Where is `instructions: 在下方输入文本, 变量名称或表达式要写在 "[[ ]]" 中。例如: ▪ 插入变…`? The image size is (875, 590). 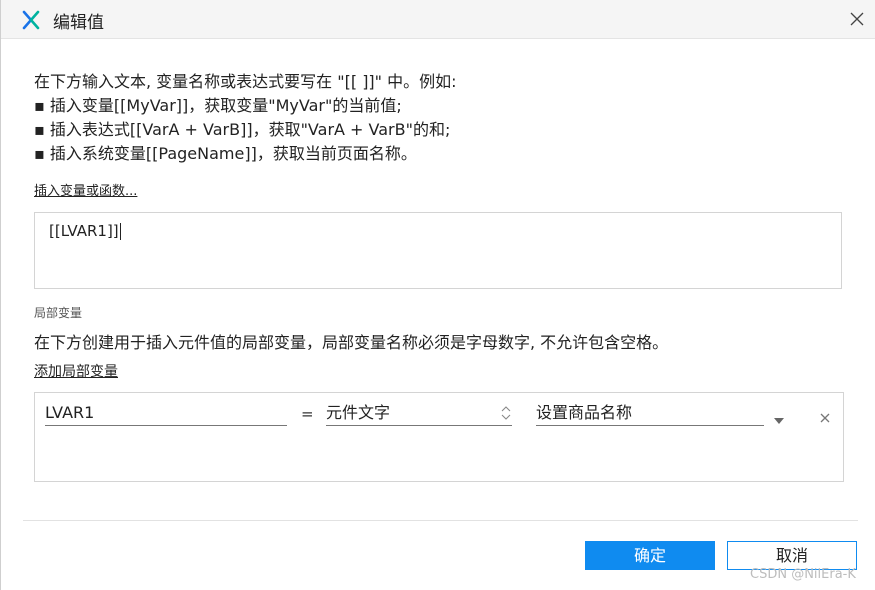
instructions: 在下方输入文本, 变量名称或表达式要写在 "[[ ]]" 中。例如: ▪ 插入变… is located at coordinates (434, 118).